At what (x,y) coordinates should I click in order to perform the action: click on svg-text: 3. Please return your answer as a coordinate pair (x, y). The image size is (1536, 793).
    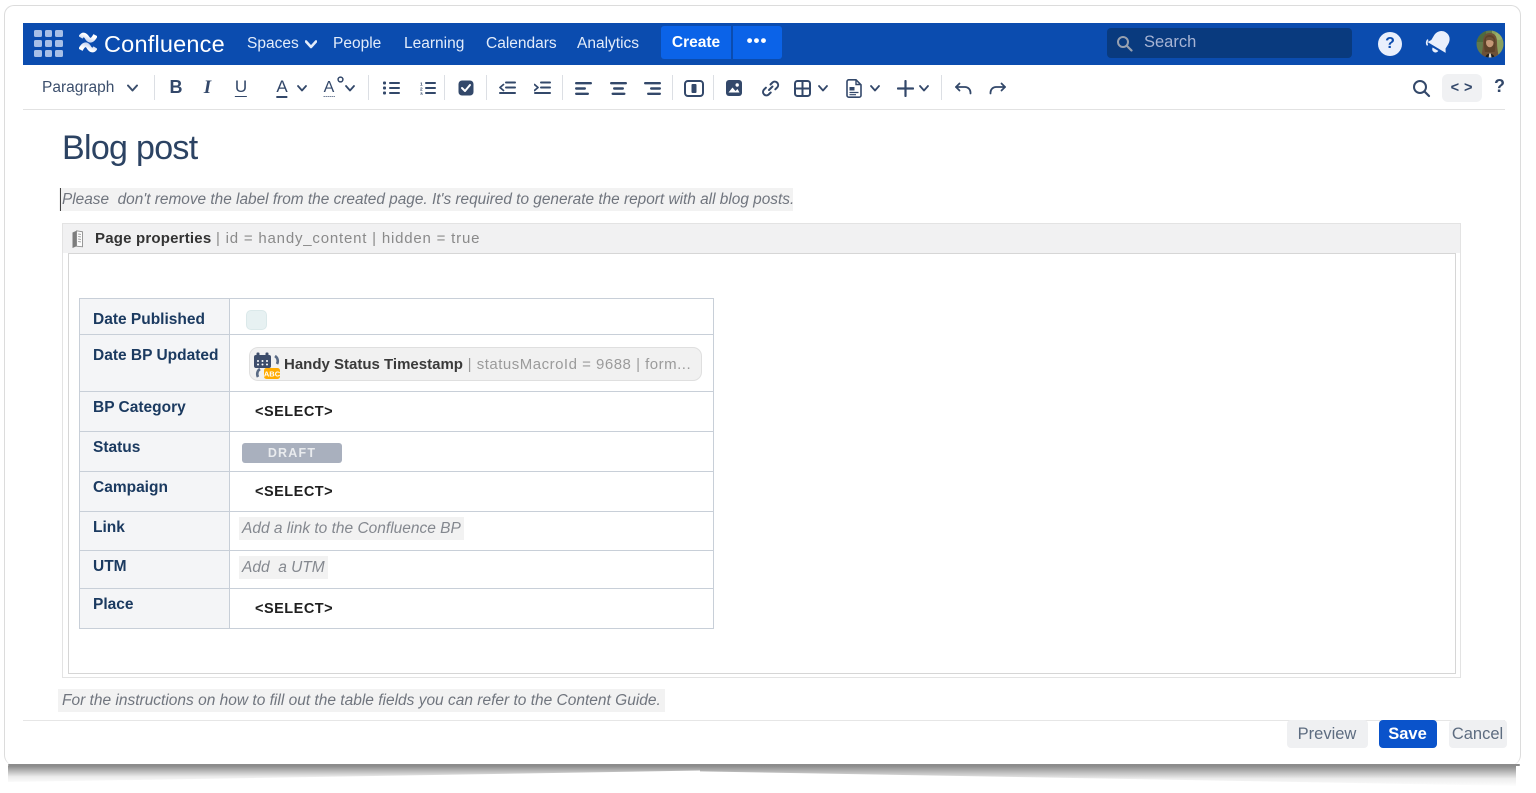
    Looking at the image, I should click on (421, 93).